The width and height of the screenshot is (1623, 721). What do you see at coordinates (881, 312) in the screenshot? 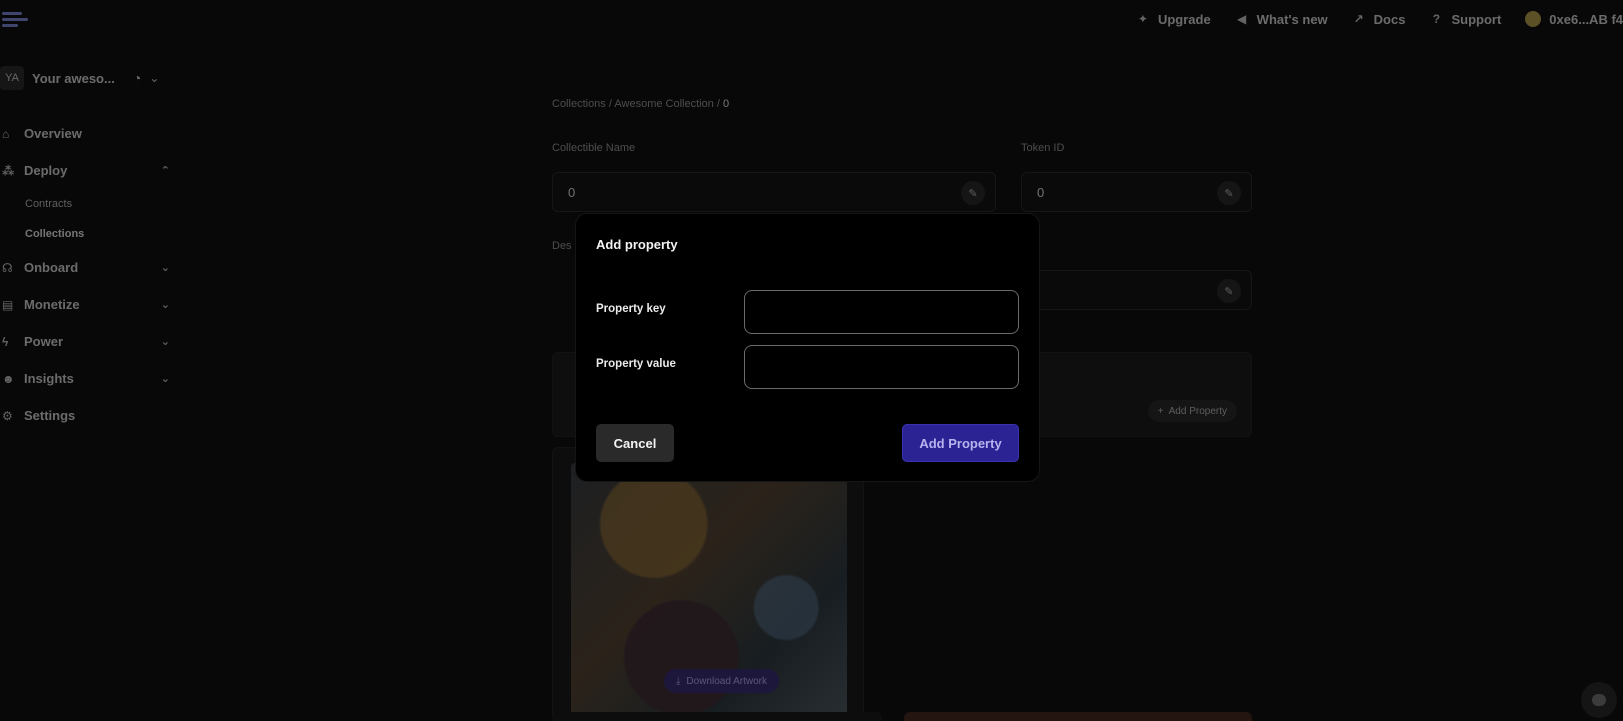
I see `property-key-input` at bounding box center [881, 312].